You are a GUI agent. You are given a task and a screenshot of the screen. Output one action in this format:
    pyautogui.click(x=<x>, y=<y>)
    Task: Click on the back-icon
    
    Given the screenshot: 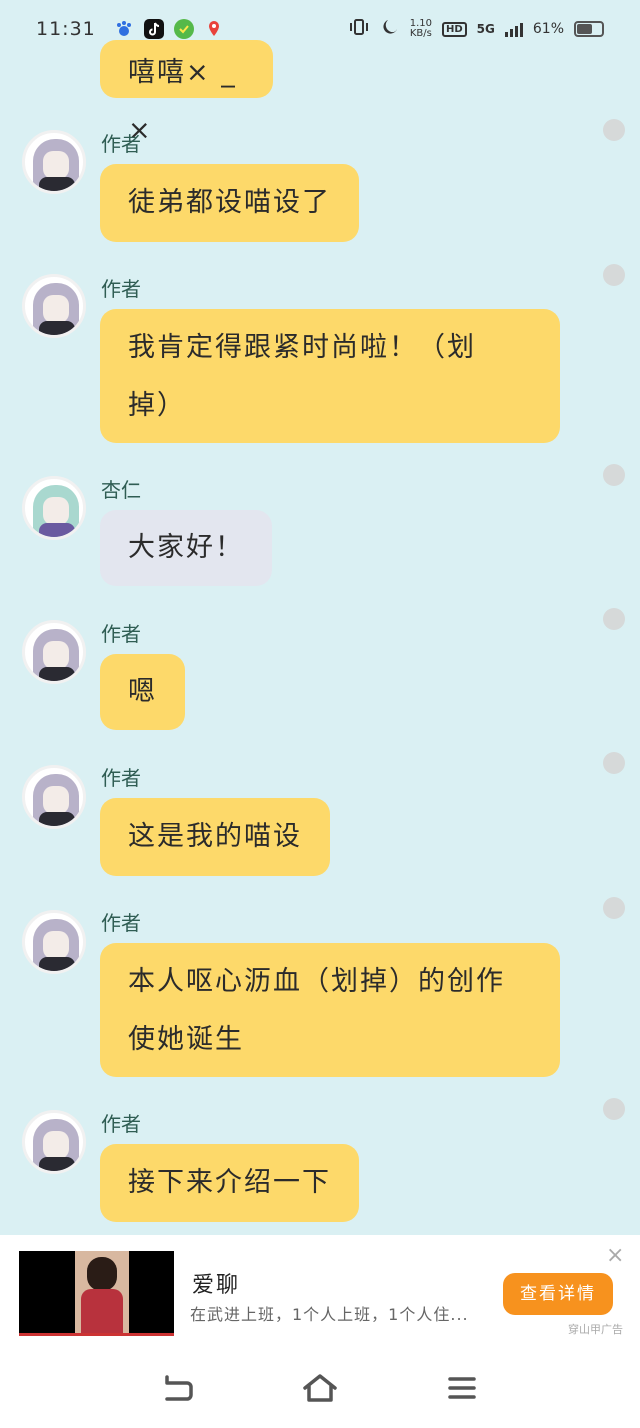 What is the action you would take?
    pyautogui.click(x=179, y=1388)
    